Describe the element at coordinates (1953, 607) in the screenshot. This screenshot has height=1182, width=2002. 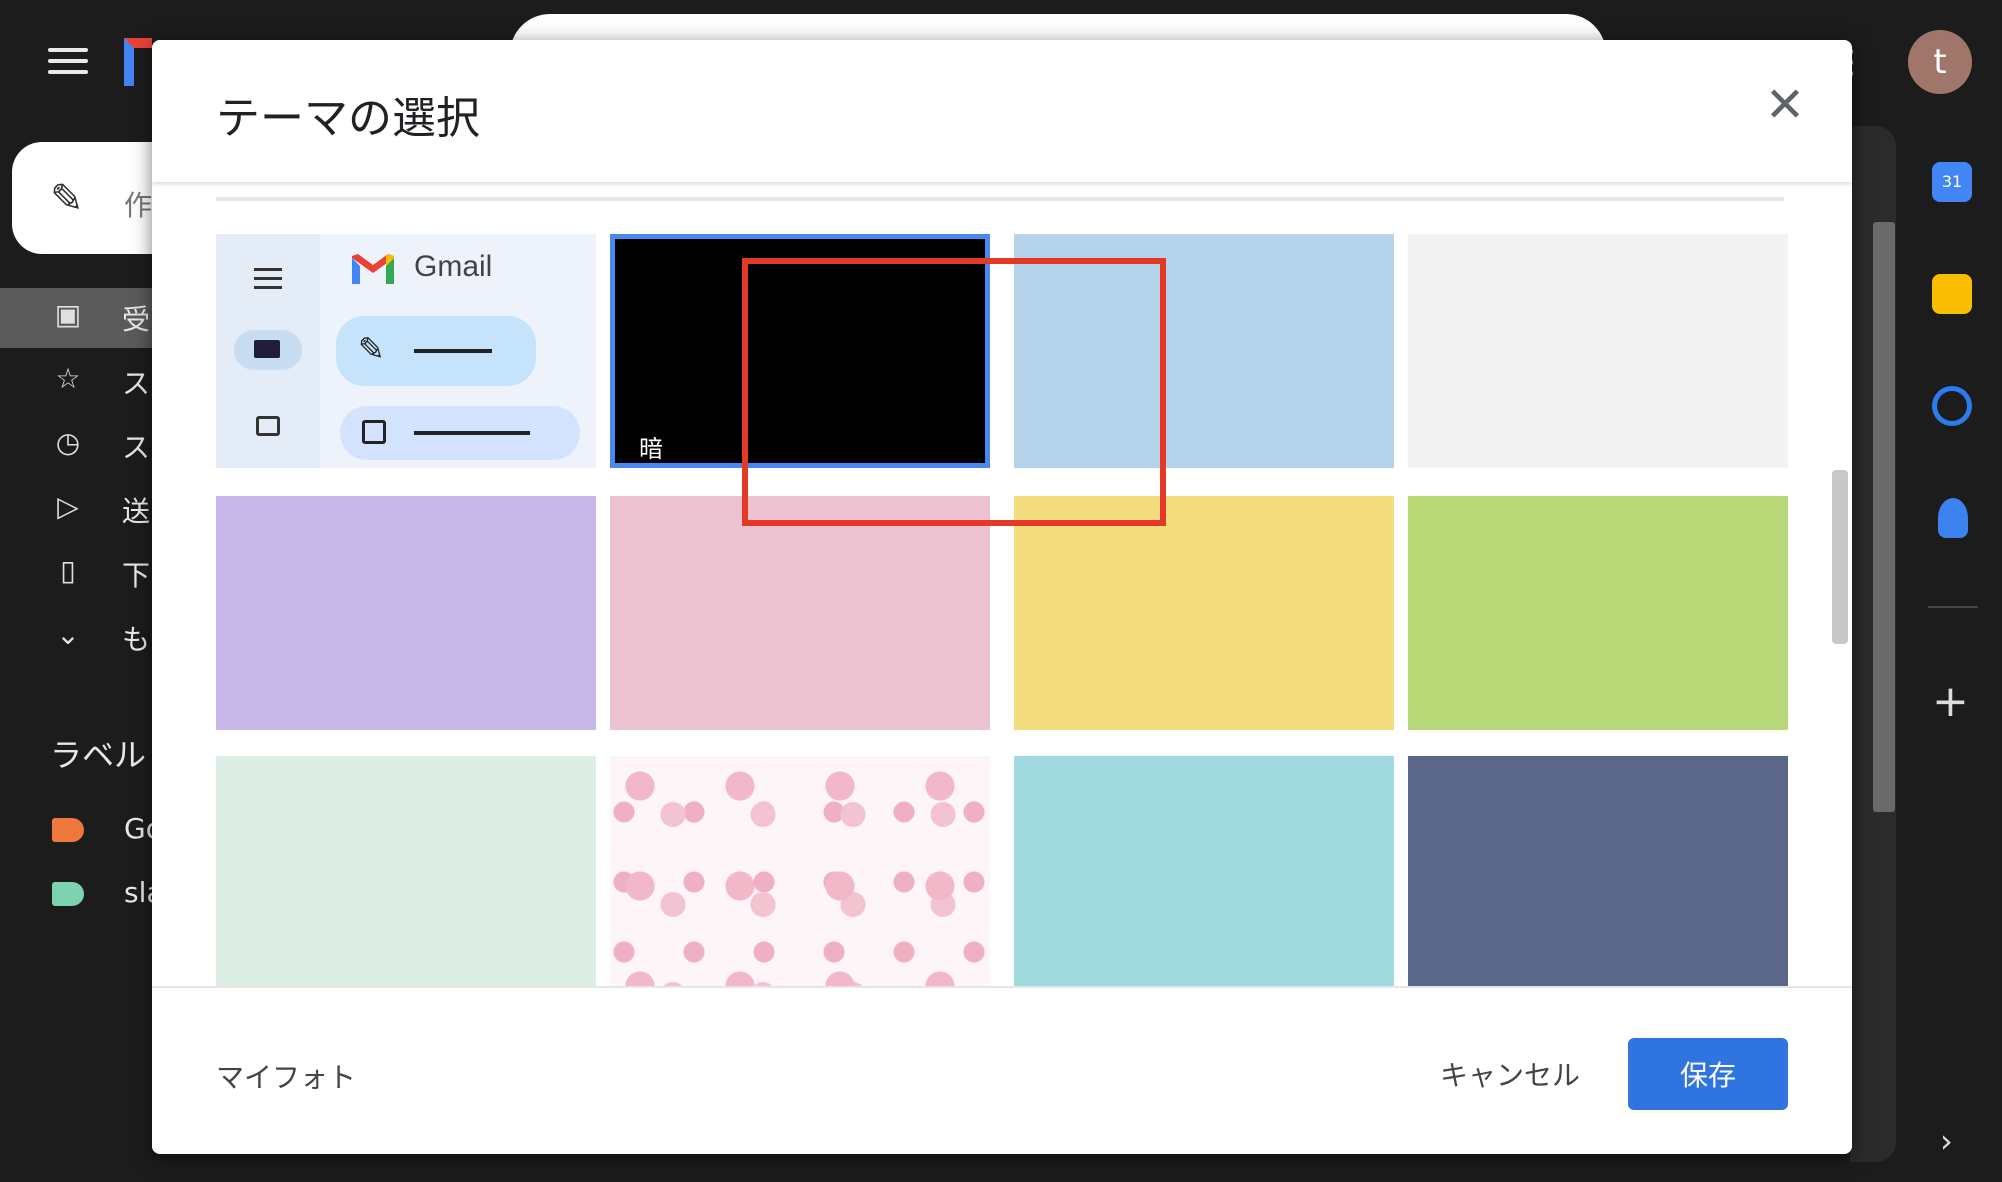
I see `side-divider` at that location.